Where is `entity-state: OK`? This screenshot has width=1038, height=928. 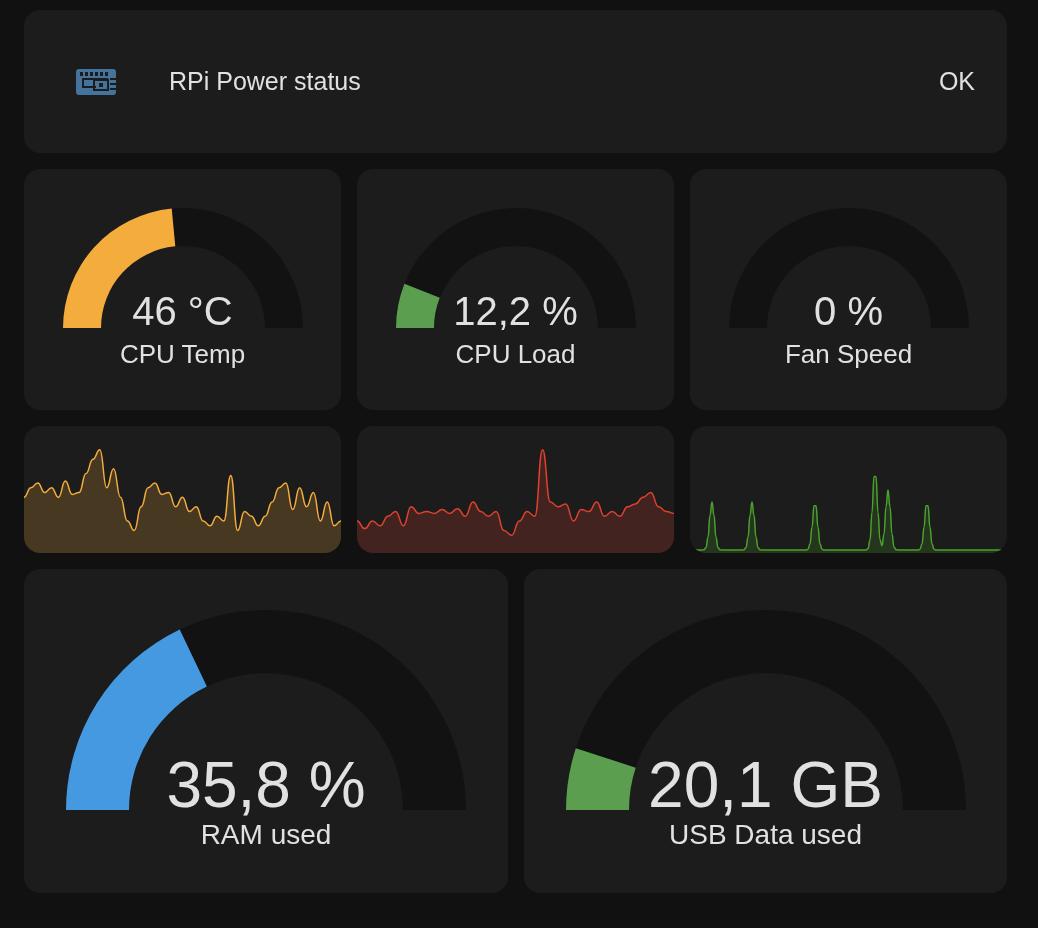
entity-state: OK is located at coordinates (956, 81).